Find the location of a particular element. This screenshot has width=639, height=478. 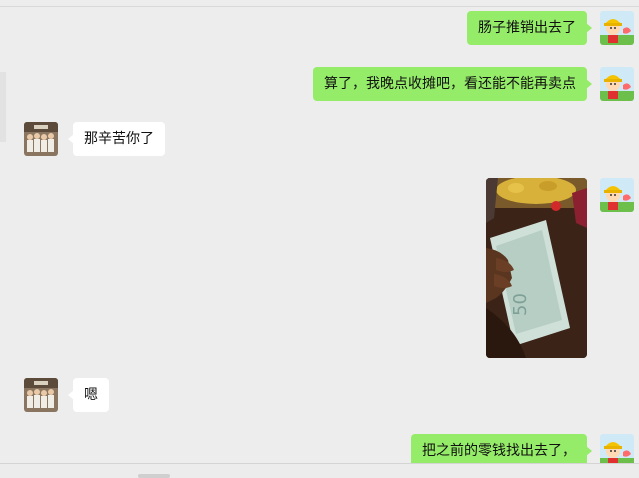

input-area-divider is located at coordinates (319, 470).